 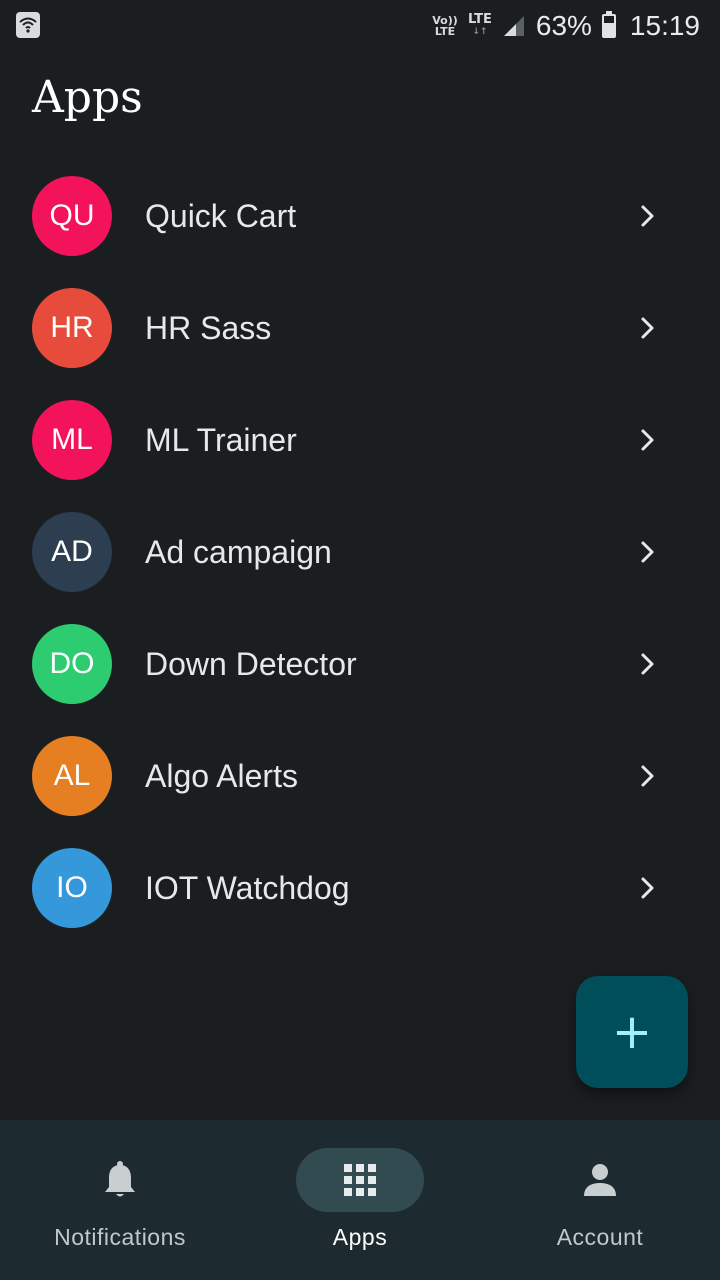 What do you see at coordinates (72, 440) in the screenshot?
I see `app-avatar: ML` at bounding box center [72, 440].